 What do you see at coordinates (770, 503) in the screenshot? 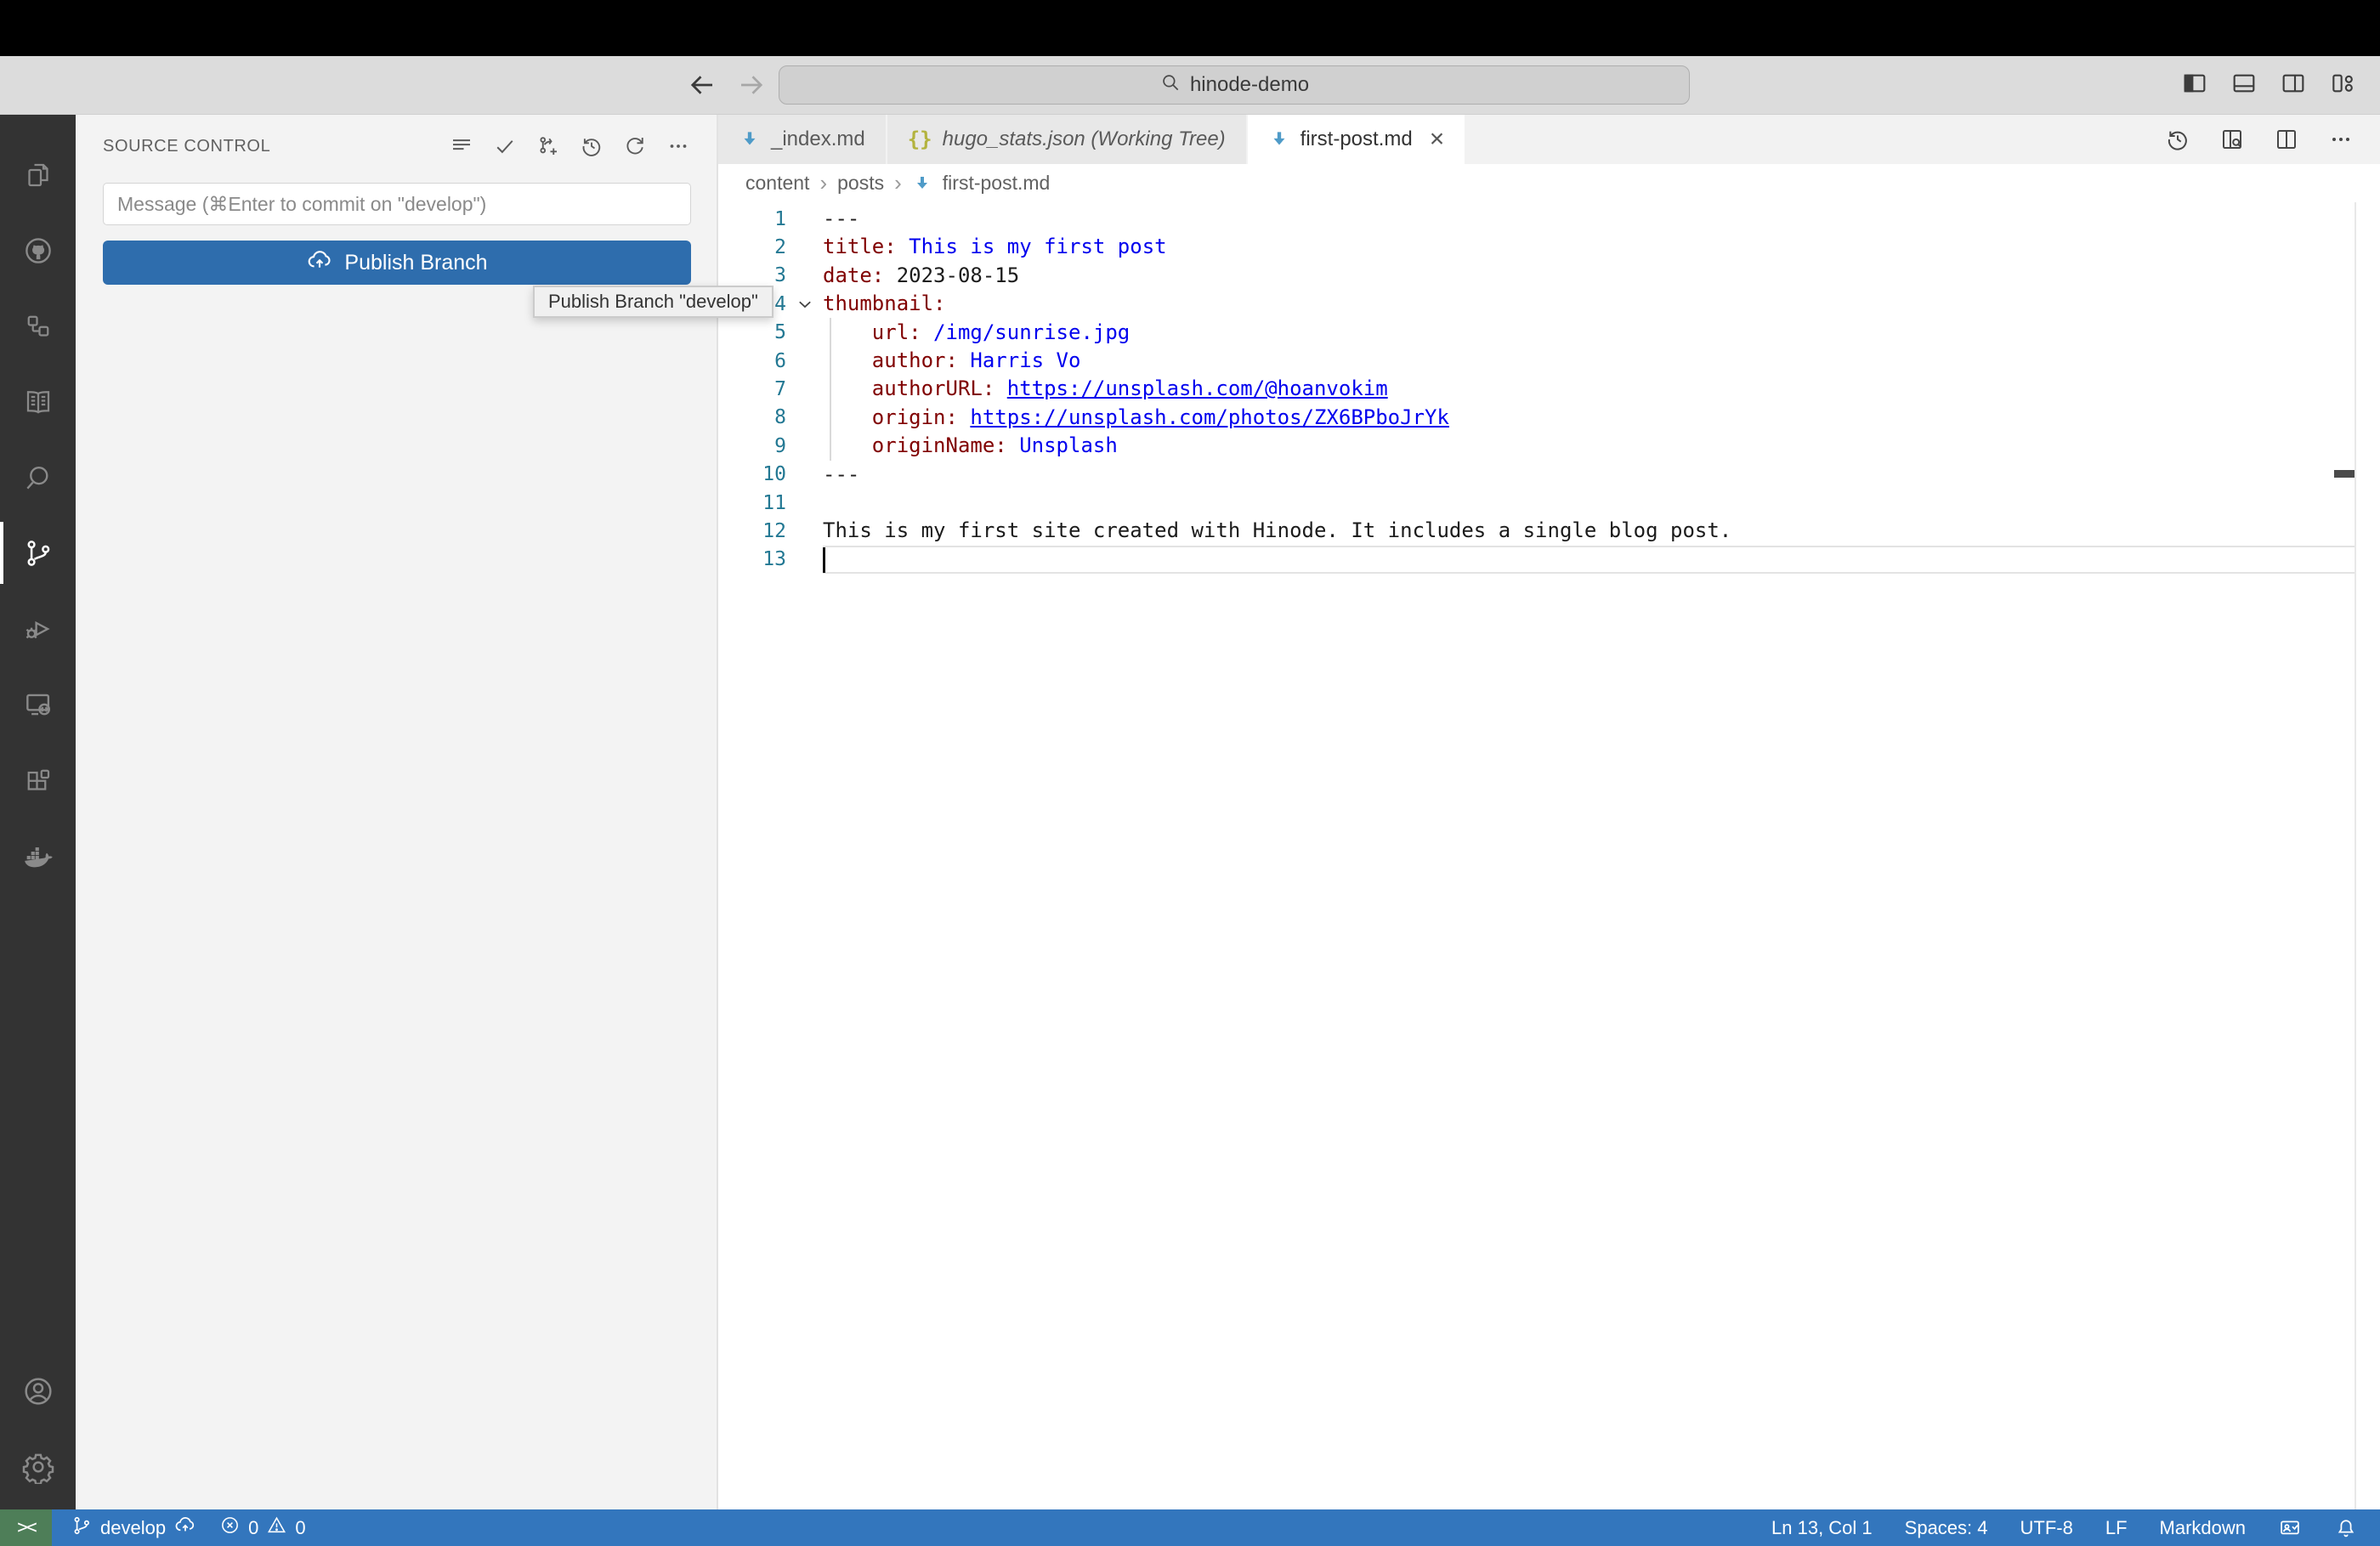
I see `gutter-row: 11` at bounding box center [770, 503].